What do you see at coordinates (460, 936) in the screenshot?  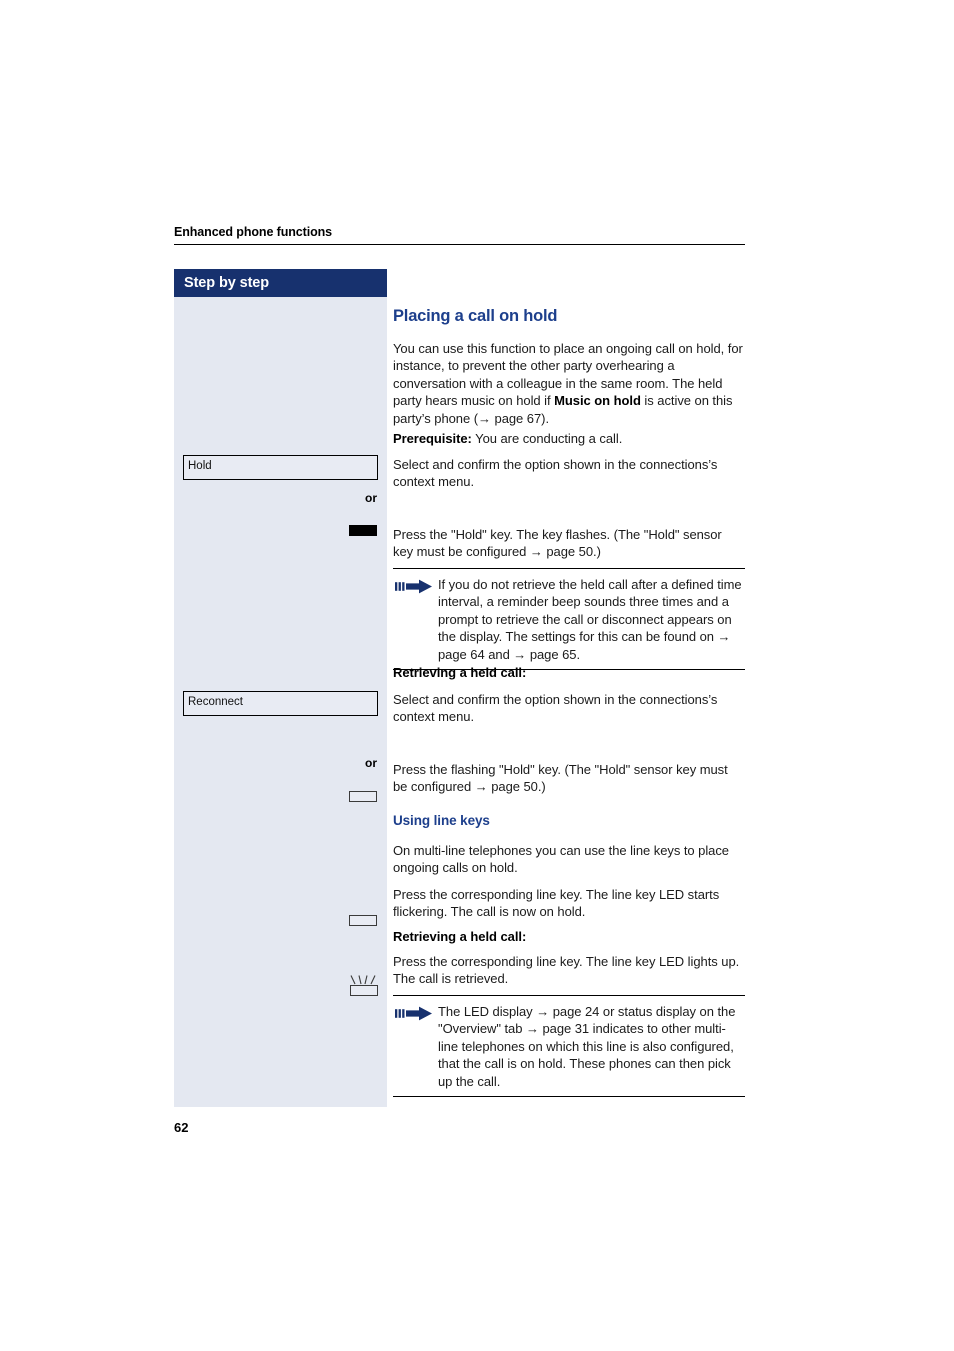 I see `retrieving-heading-2: Retrieving a held call:` at bounding box center [460, 936].